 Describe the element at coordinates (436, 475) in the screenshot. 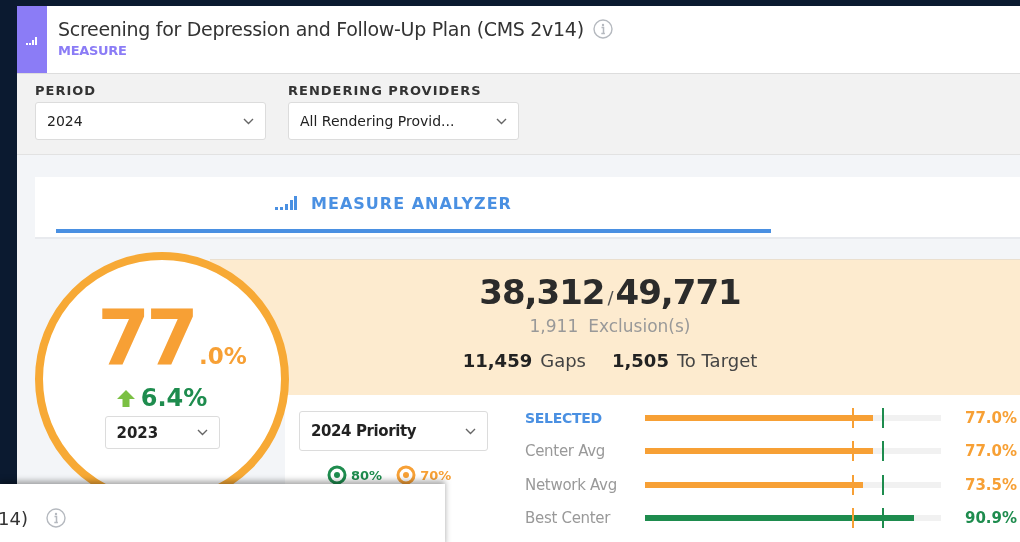

I see `target-label: 70%` at that location.